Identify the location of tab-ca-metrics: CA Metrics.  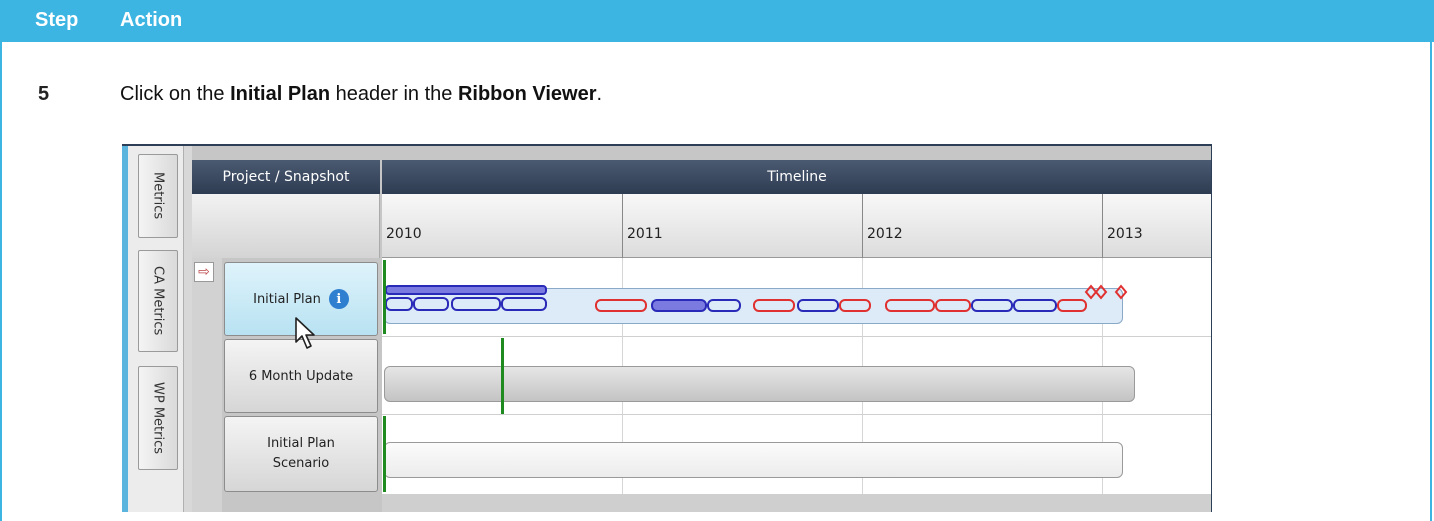
(158, 301).